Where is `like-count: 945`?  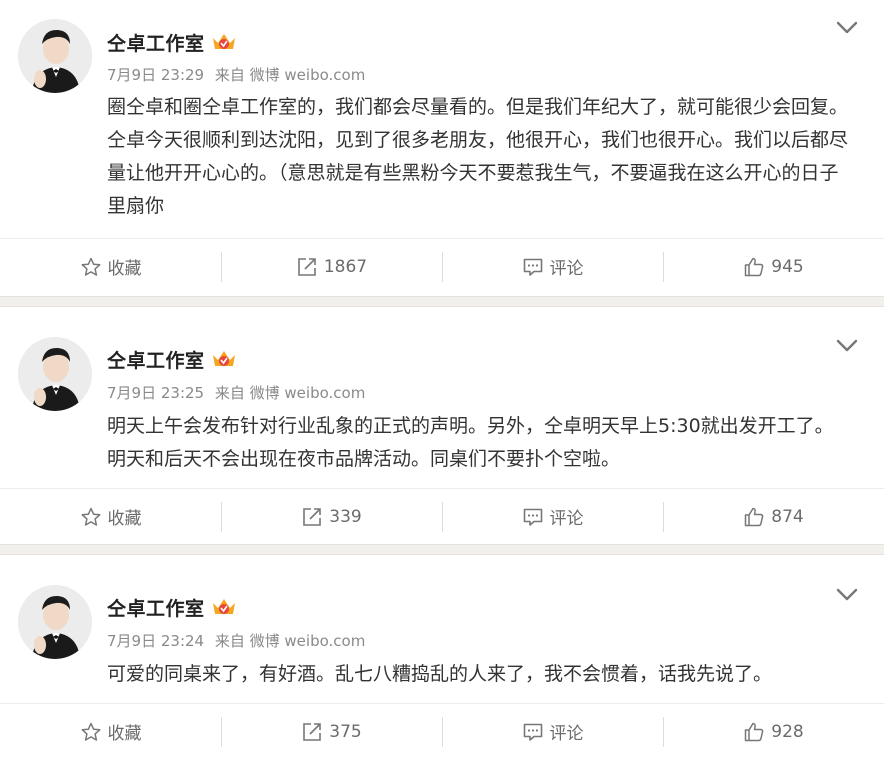 like-count: 945 is located at coordinates (787, 266).